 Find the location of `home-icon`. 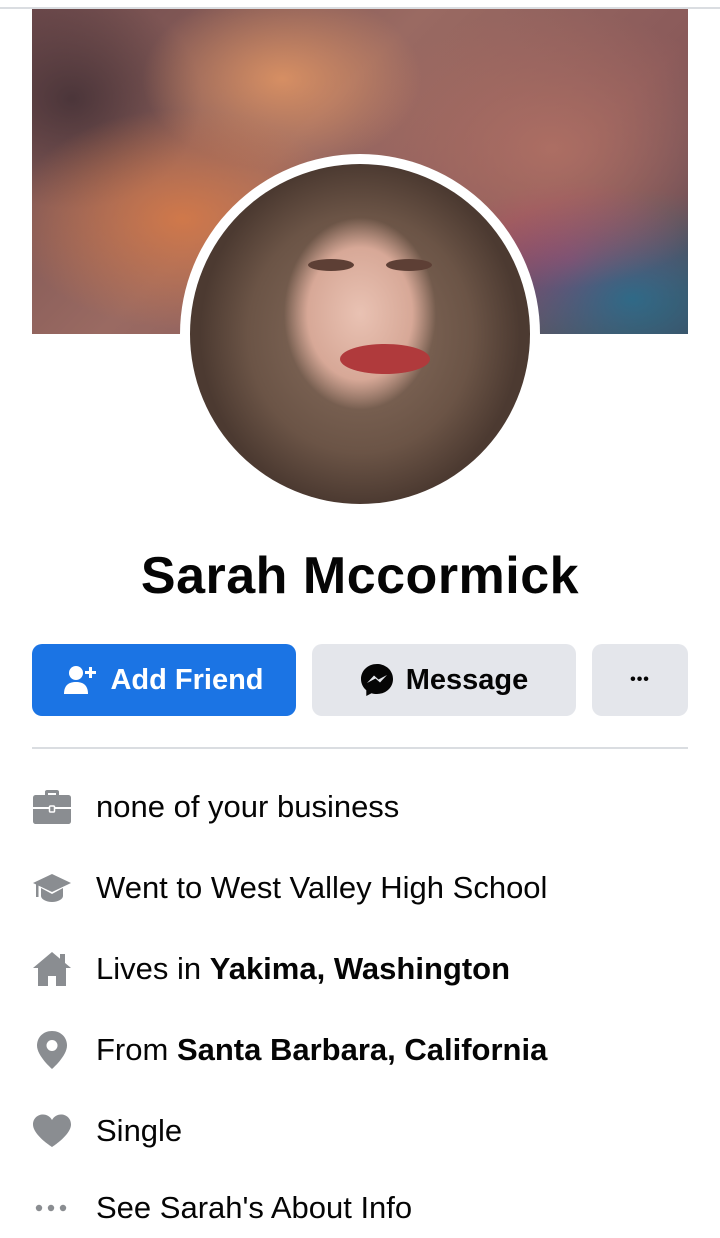

home-icon is located at coordinates (52, 969).